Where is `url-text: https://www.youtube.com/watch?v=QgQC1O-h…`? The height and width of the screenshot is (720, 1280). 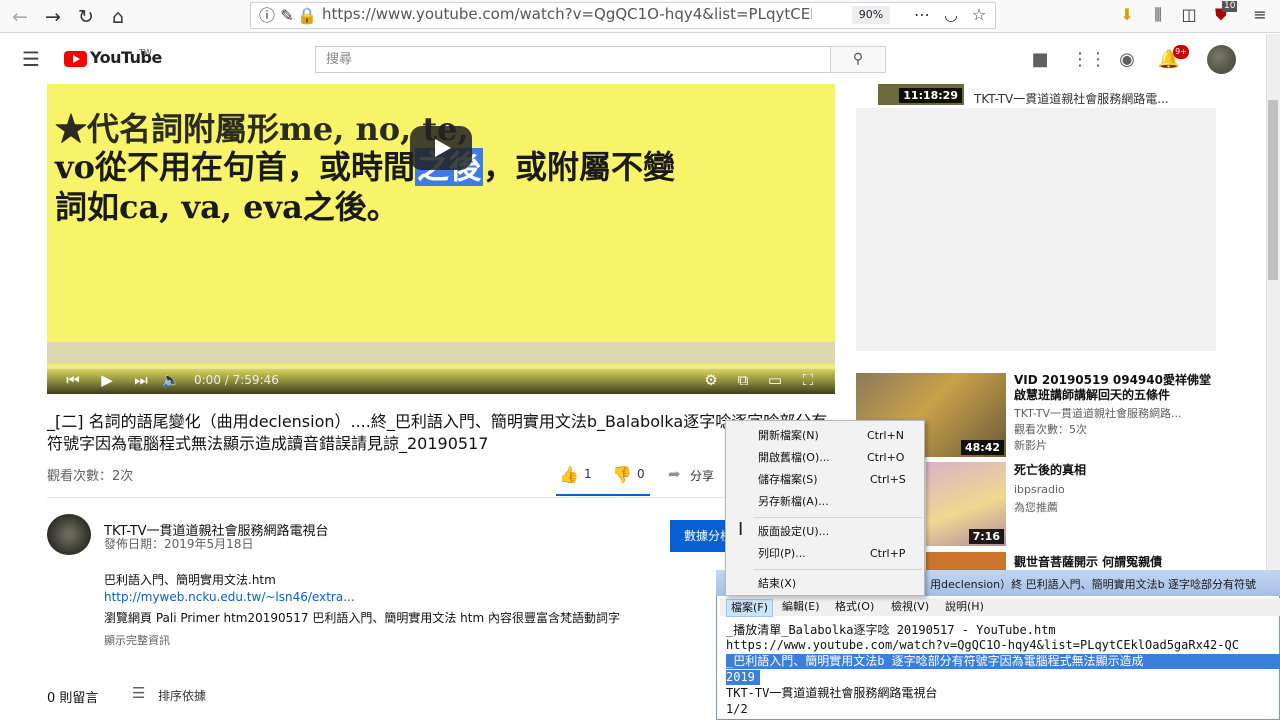 url-text: https://www.youtube.com/watch?v=QgQC1O-h… is located at coordinates (567, 14).